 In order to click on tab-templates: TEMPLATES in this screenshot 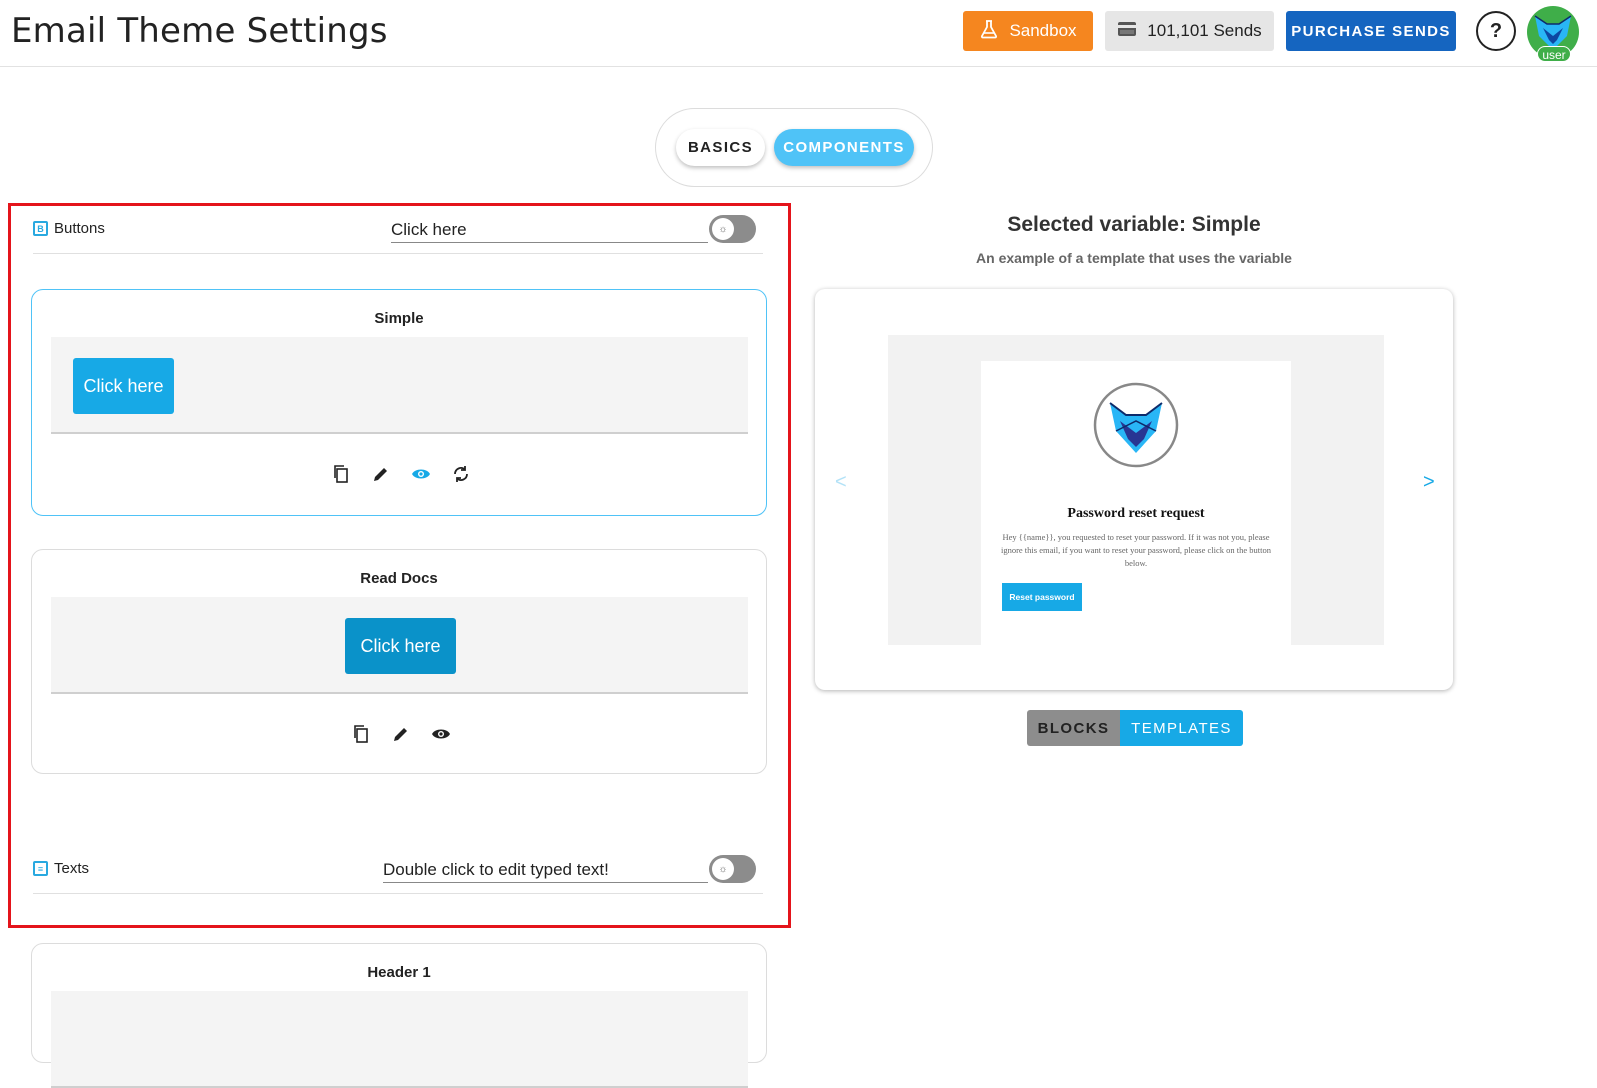, I will do `click(1181, 728)`.